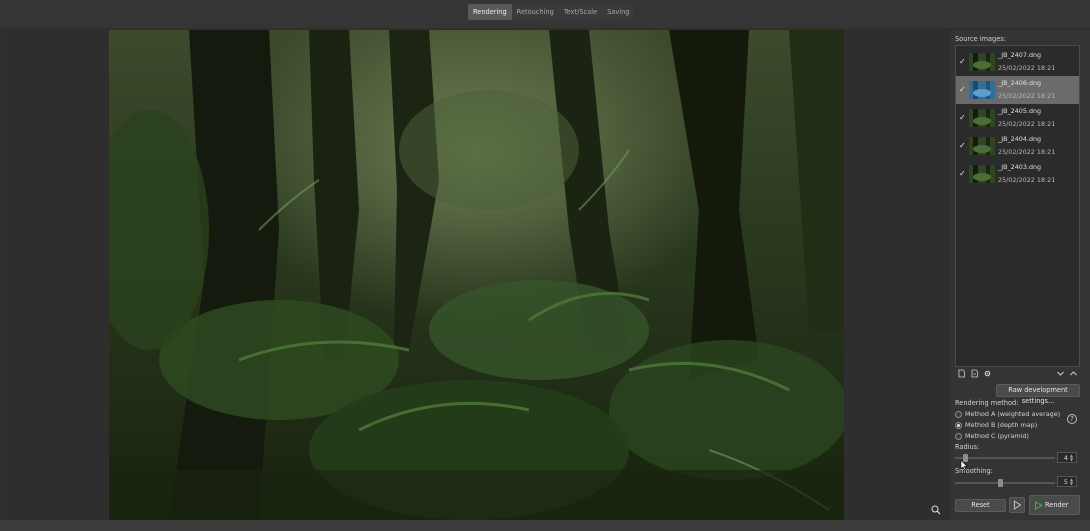 The width and height of the screenshot is (1090, 531). Describe the element at coordinates (987, 403) in the screenshot. I see `rendering-method-label: Rendering method:` at that location.